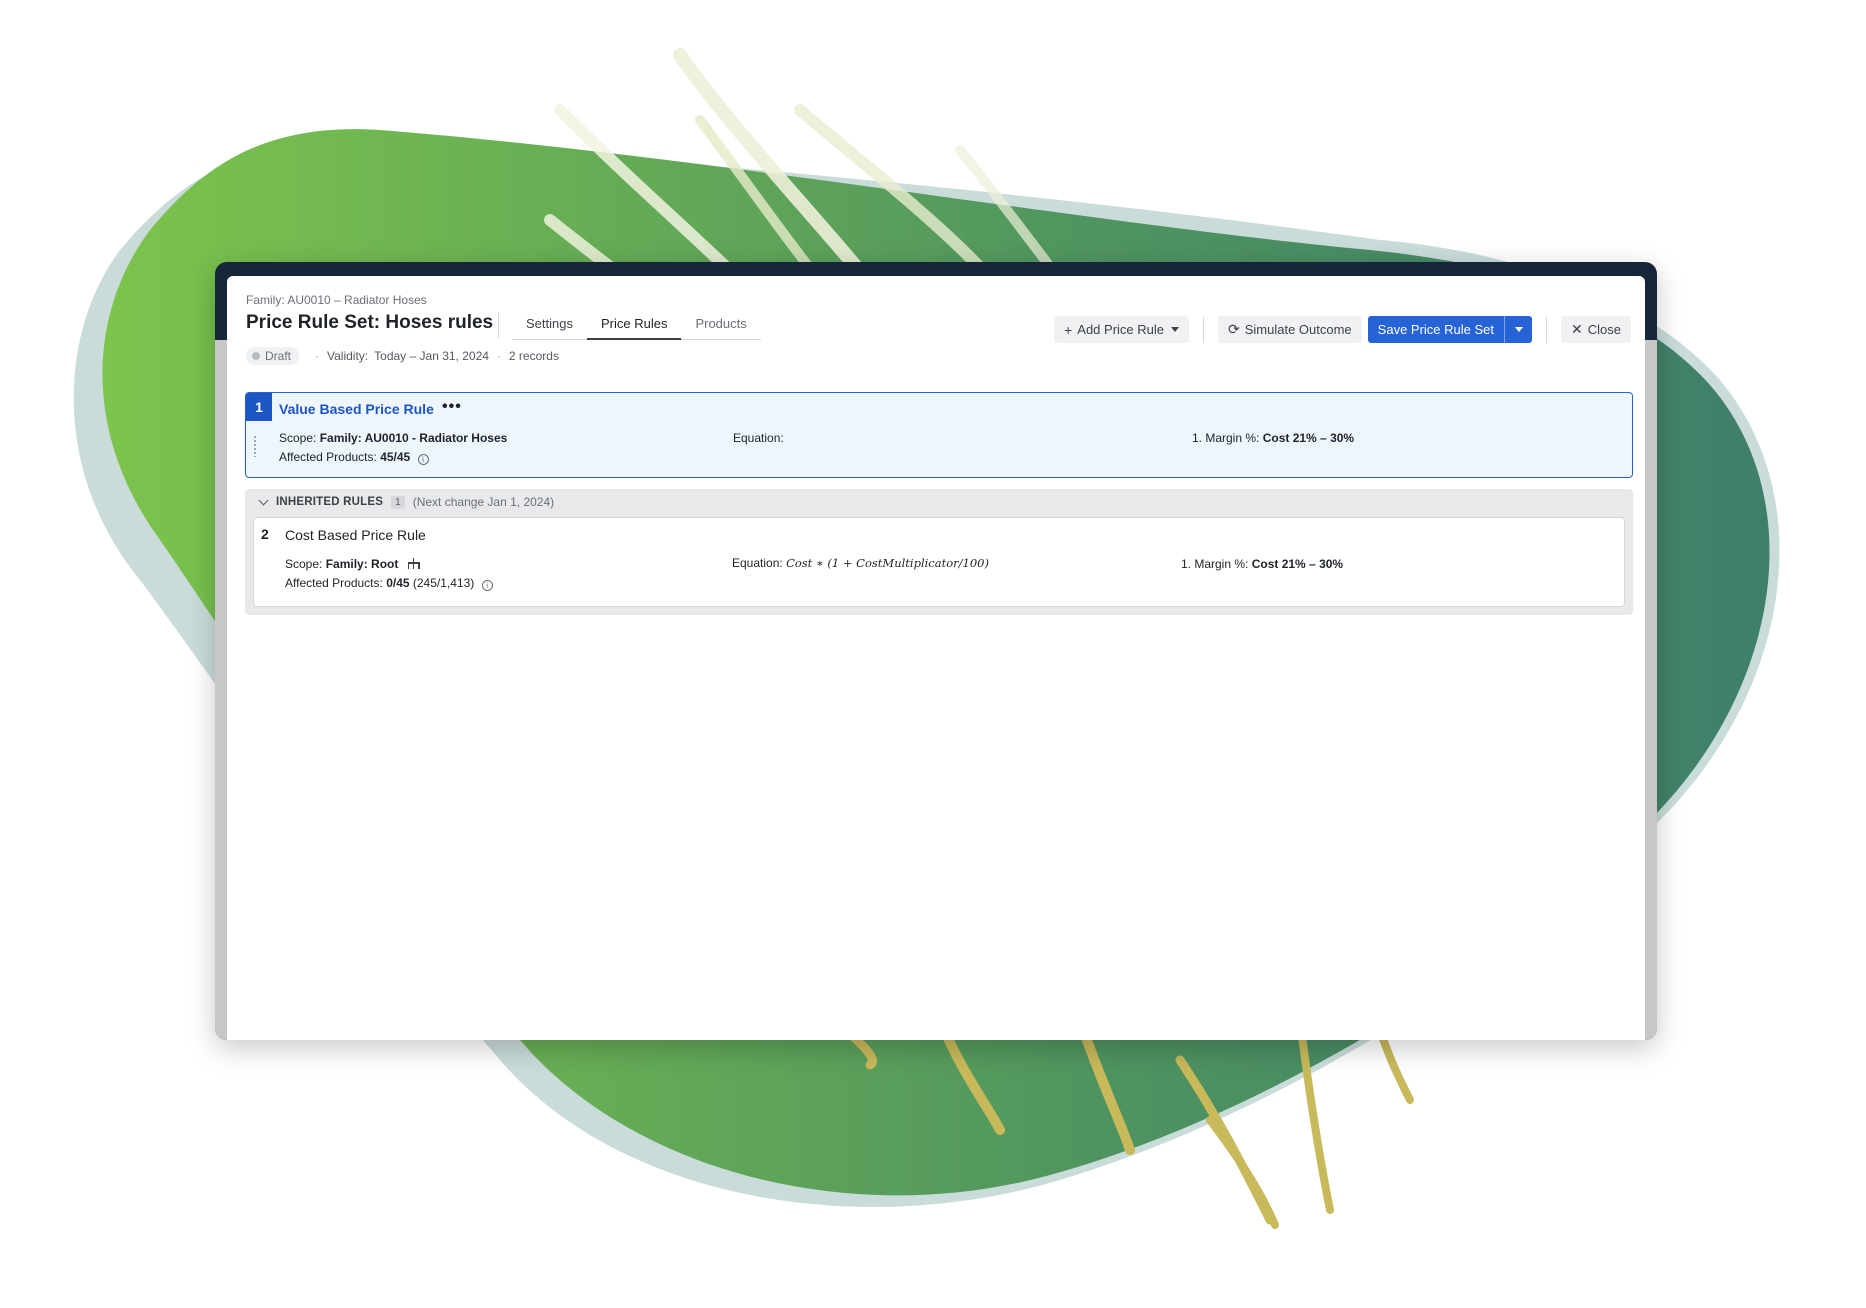 The width and height of the screenshot is (1866, 1308). What do you see at coordinates (1234, 329) in the screenshot?
I see `refresh-icon: ⟳` at bounding box center [1234, 329].